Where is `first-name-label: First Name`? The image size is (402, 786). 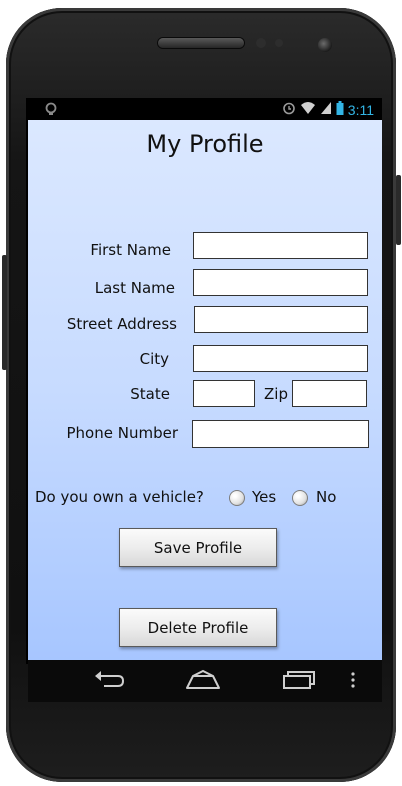
first-name-label: First Name is located at coordinates (130, 250).